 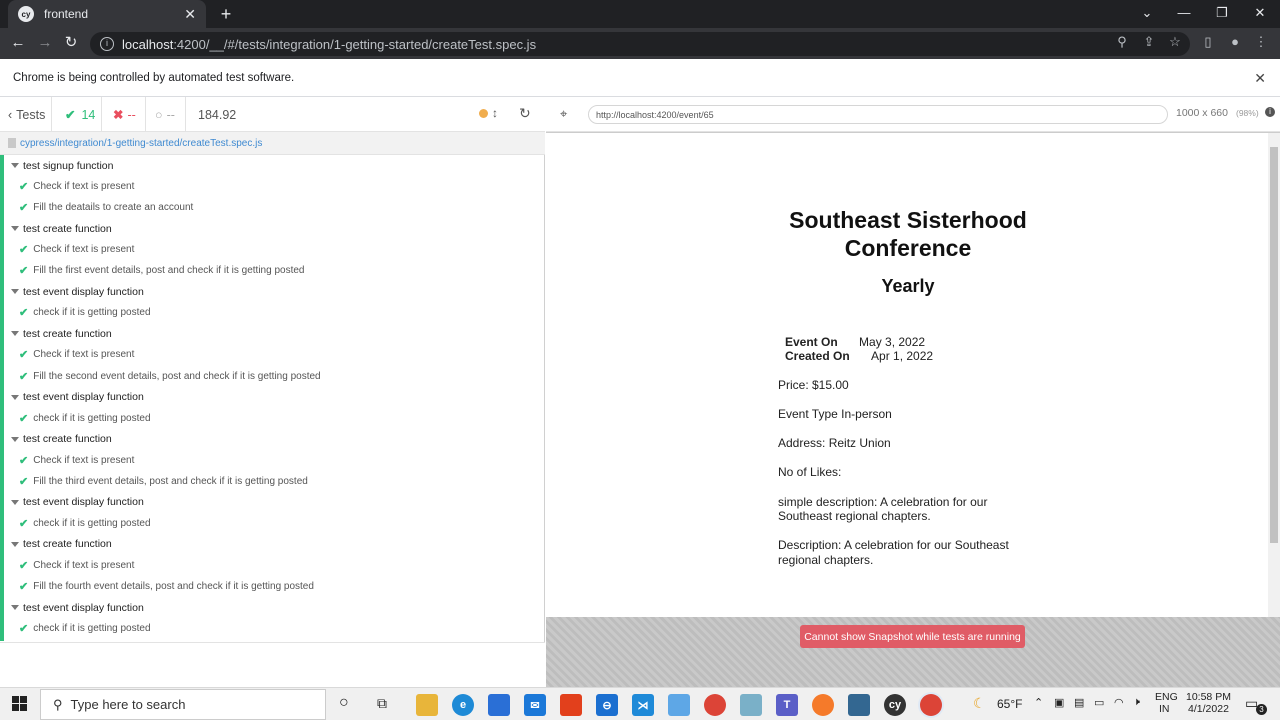 I want to click on share-icon: ⇪, so click(x=1149, y=42).